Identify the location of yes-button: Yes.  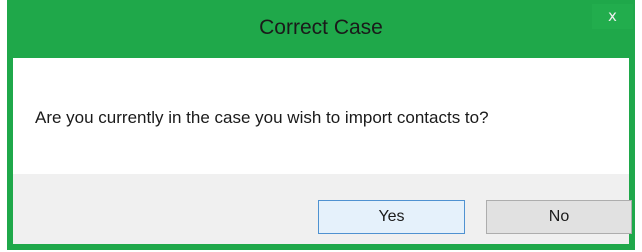
(391, 217).